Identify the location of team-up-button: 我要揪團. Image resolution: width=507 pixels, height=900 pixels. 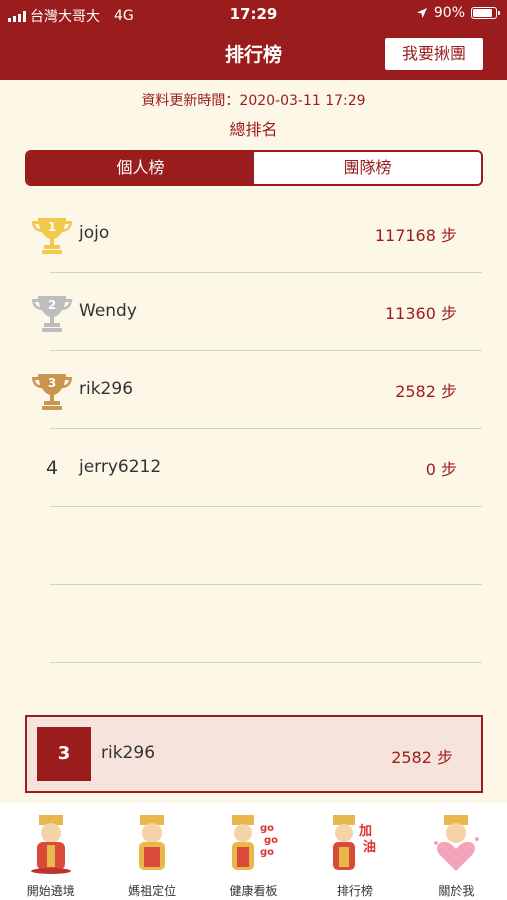
(434, 54).